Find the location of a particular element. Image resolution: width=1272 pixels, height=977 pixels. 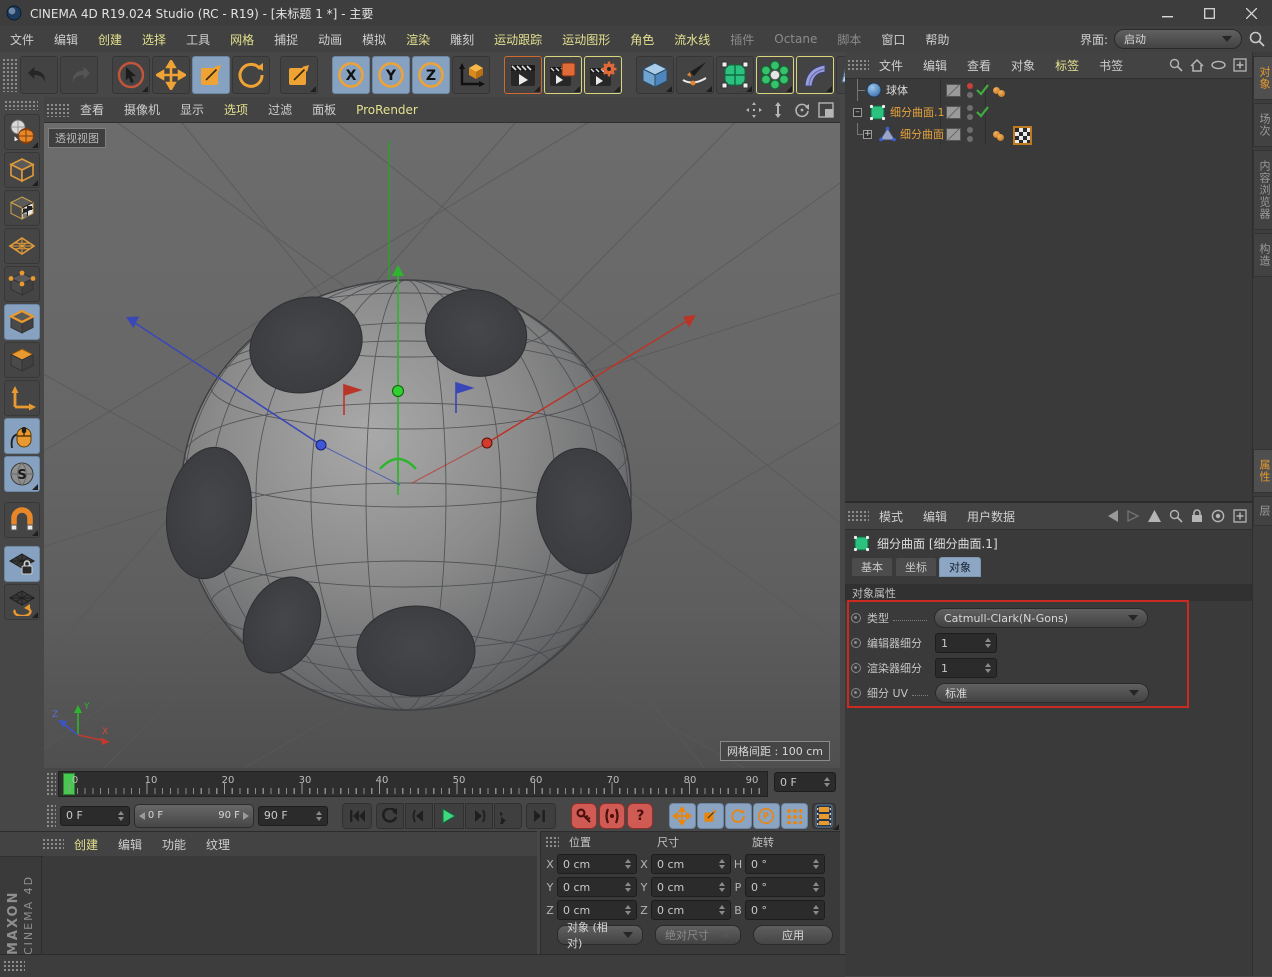

up-icon is located at coordinates (1154, 516).